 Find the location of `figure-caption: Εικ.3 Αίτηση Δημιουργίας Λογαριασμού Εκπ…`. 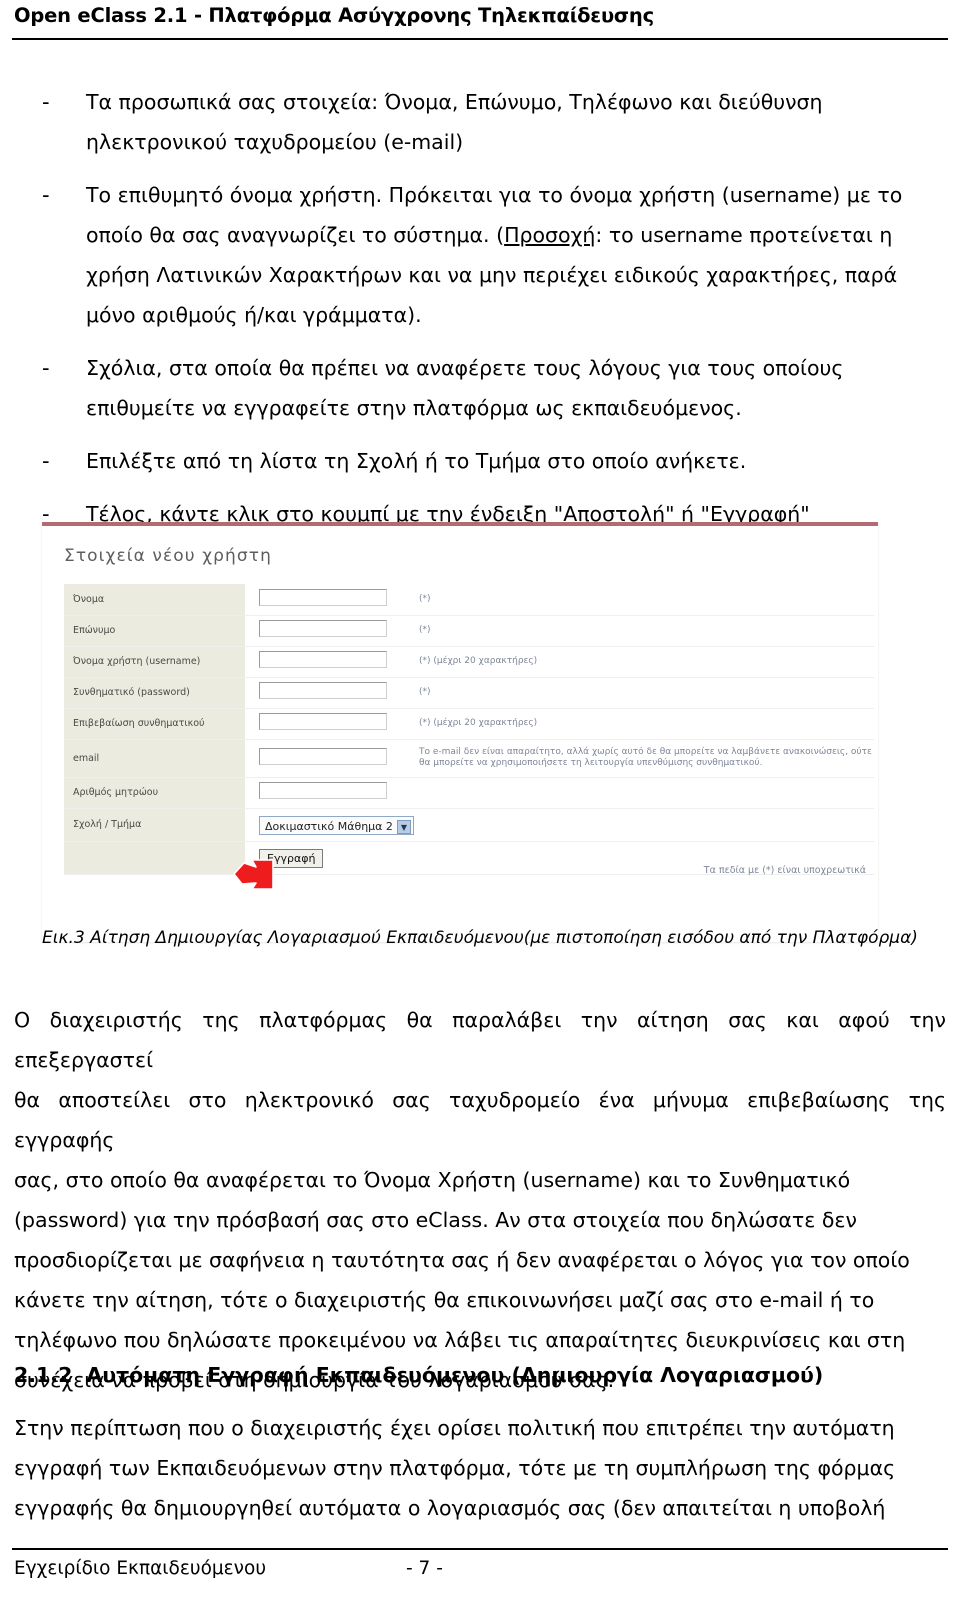

figure-caption: Εικ.3 Αίτηση Δημιουργίας Λογαριασμού Εκπ… is located at coordinates (480, 938).